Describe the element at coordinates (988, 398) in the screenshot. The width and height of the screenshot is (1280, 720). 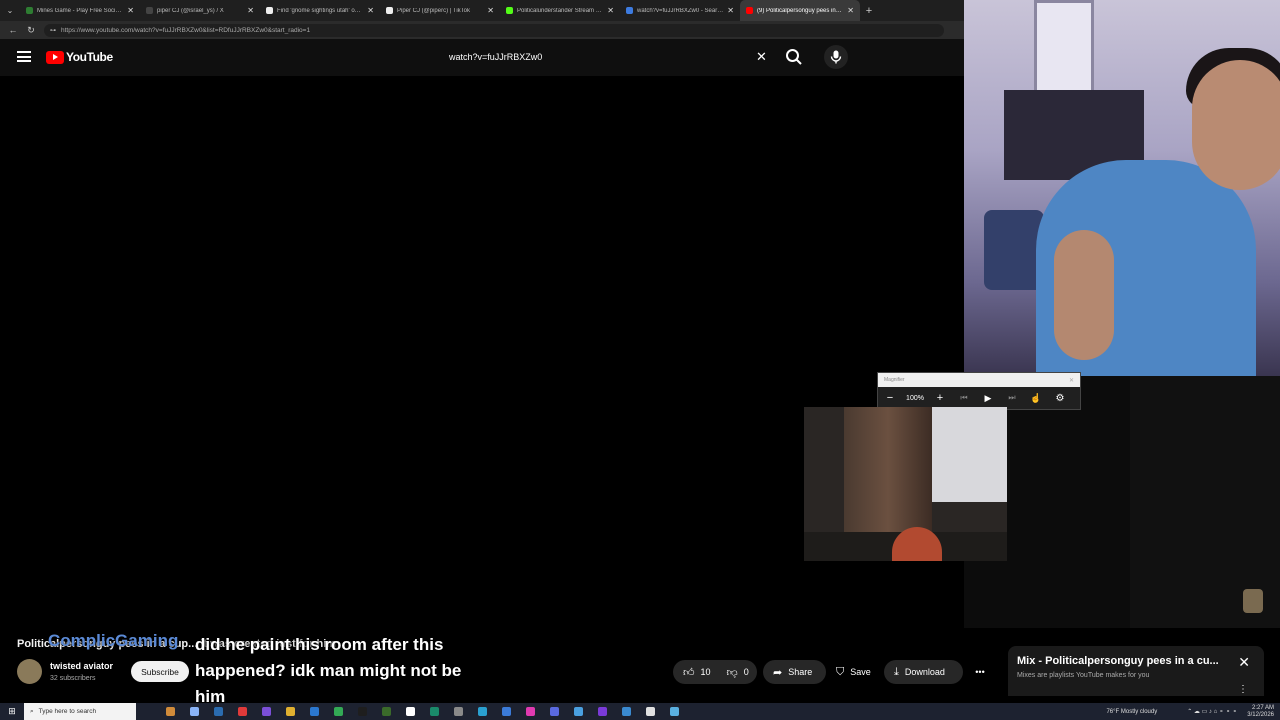
I see `play-icon: ▶` at that location.